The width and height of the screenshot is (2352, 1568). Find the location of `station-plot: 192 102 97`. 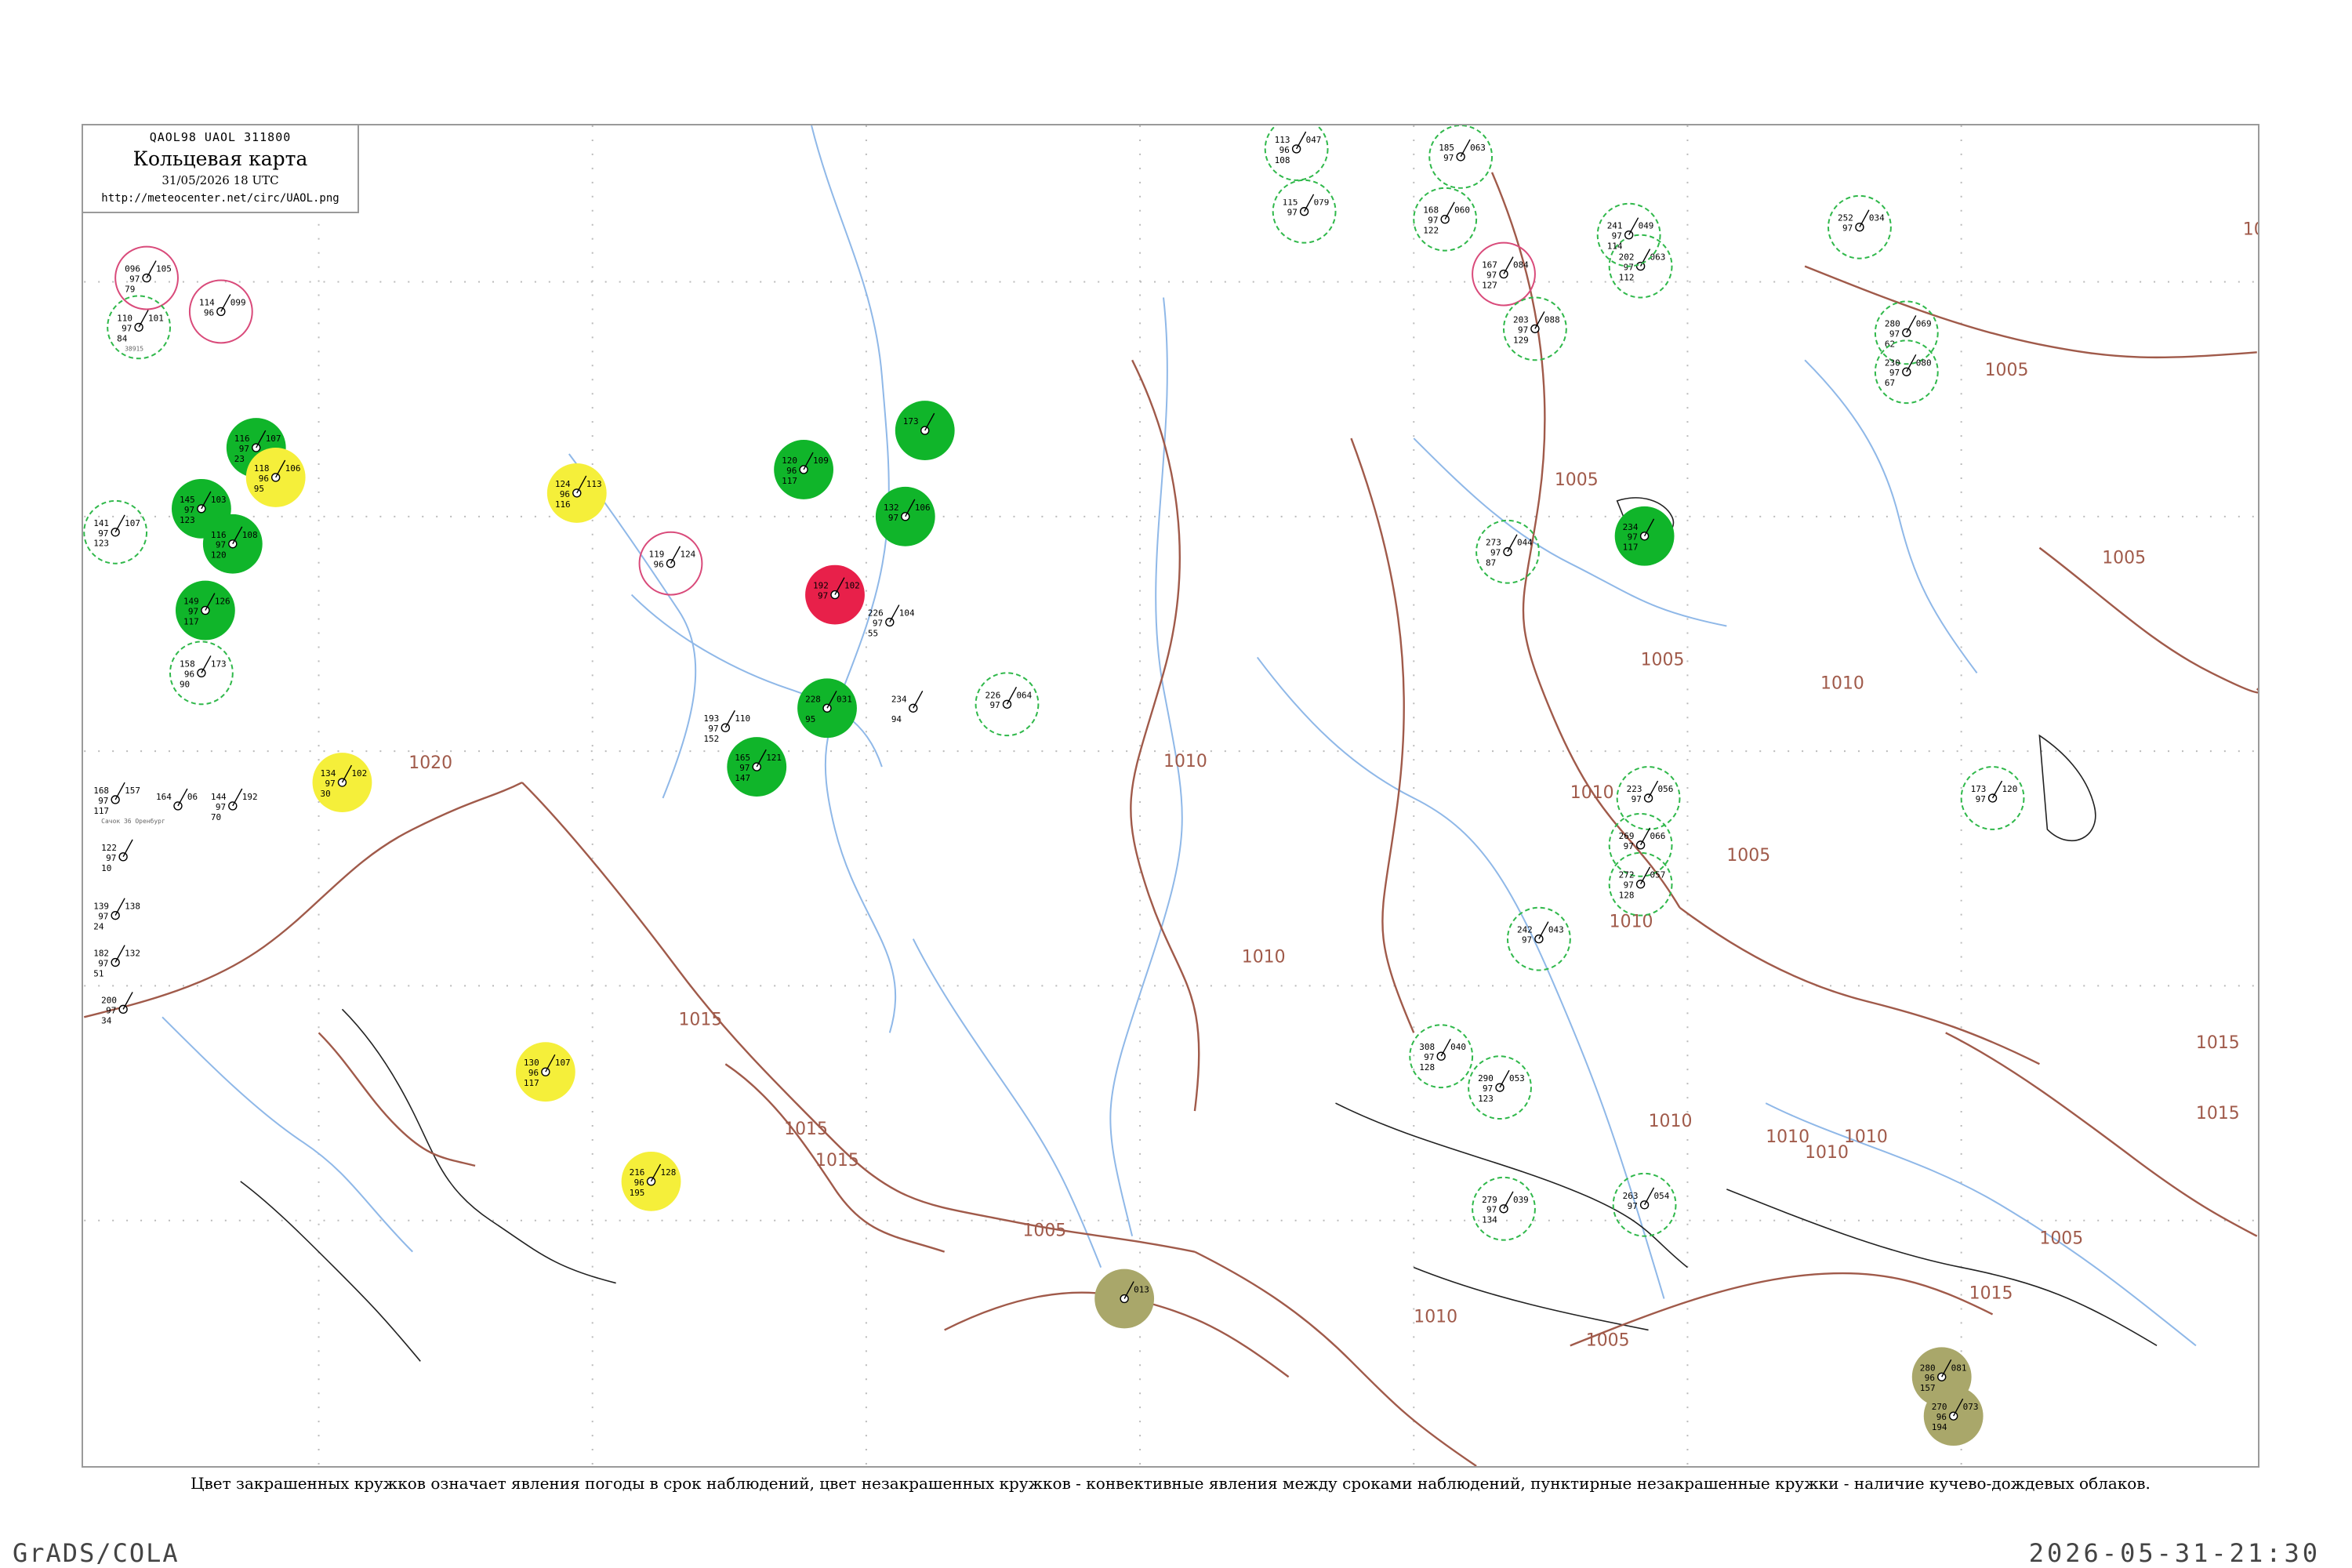

station-plot: 192 102 97 is located at coordinates (835, 594).